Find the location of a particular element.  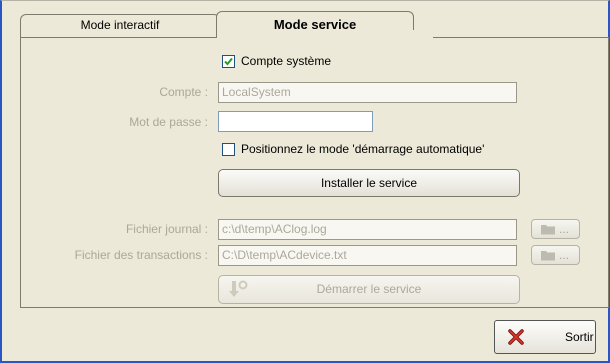

start-service-label: Démarrer le service is located at coordinates (369, 289).